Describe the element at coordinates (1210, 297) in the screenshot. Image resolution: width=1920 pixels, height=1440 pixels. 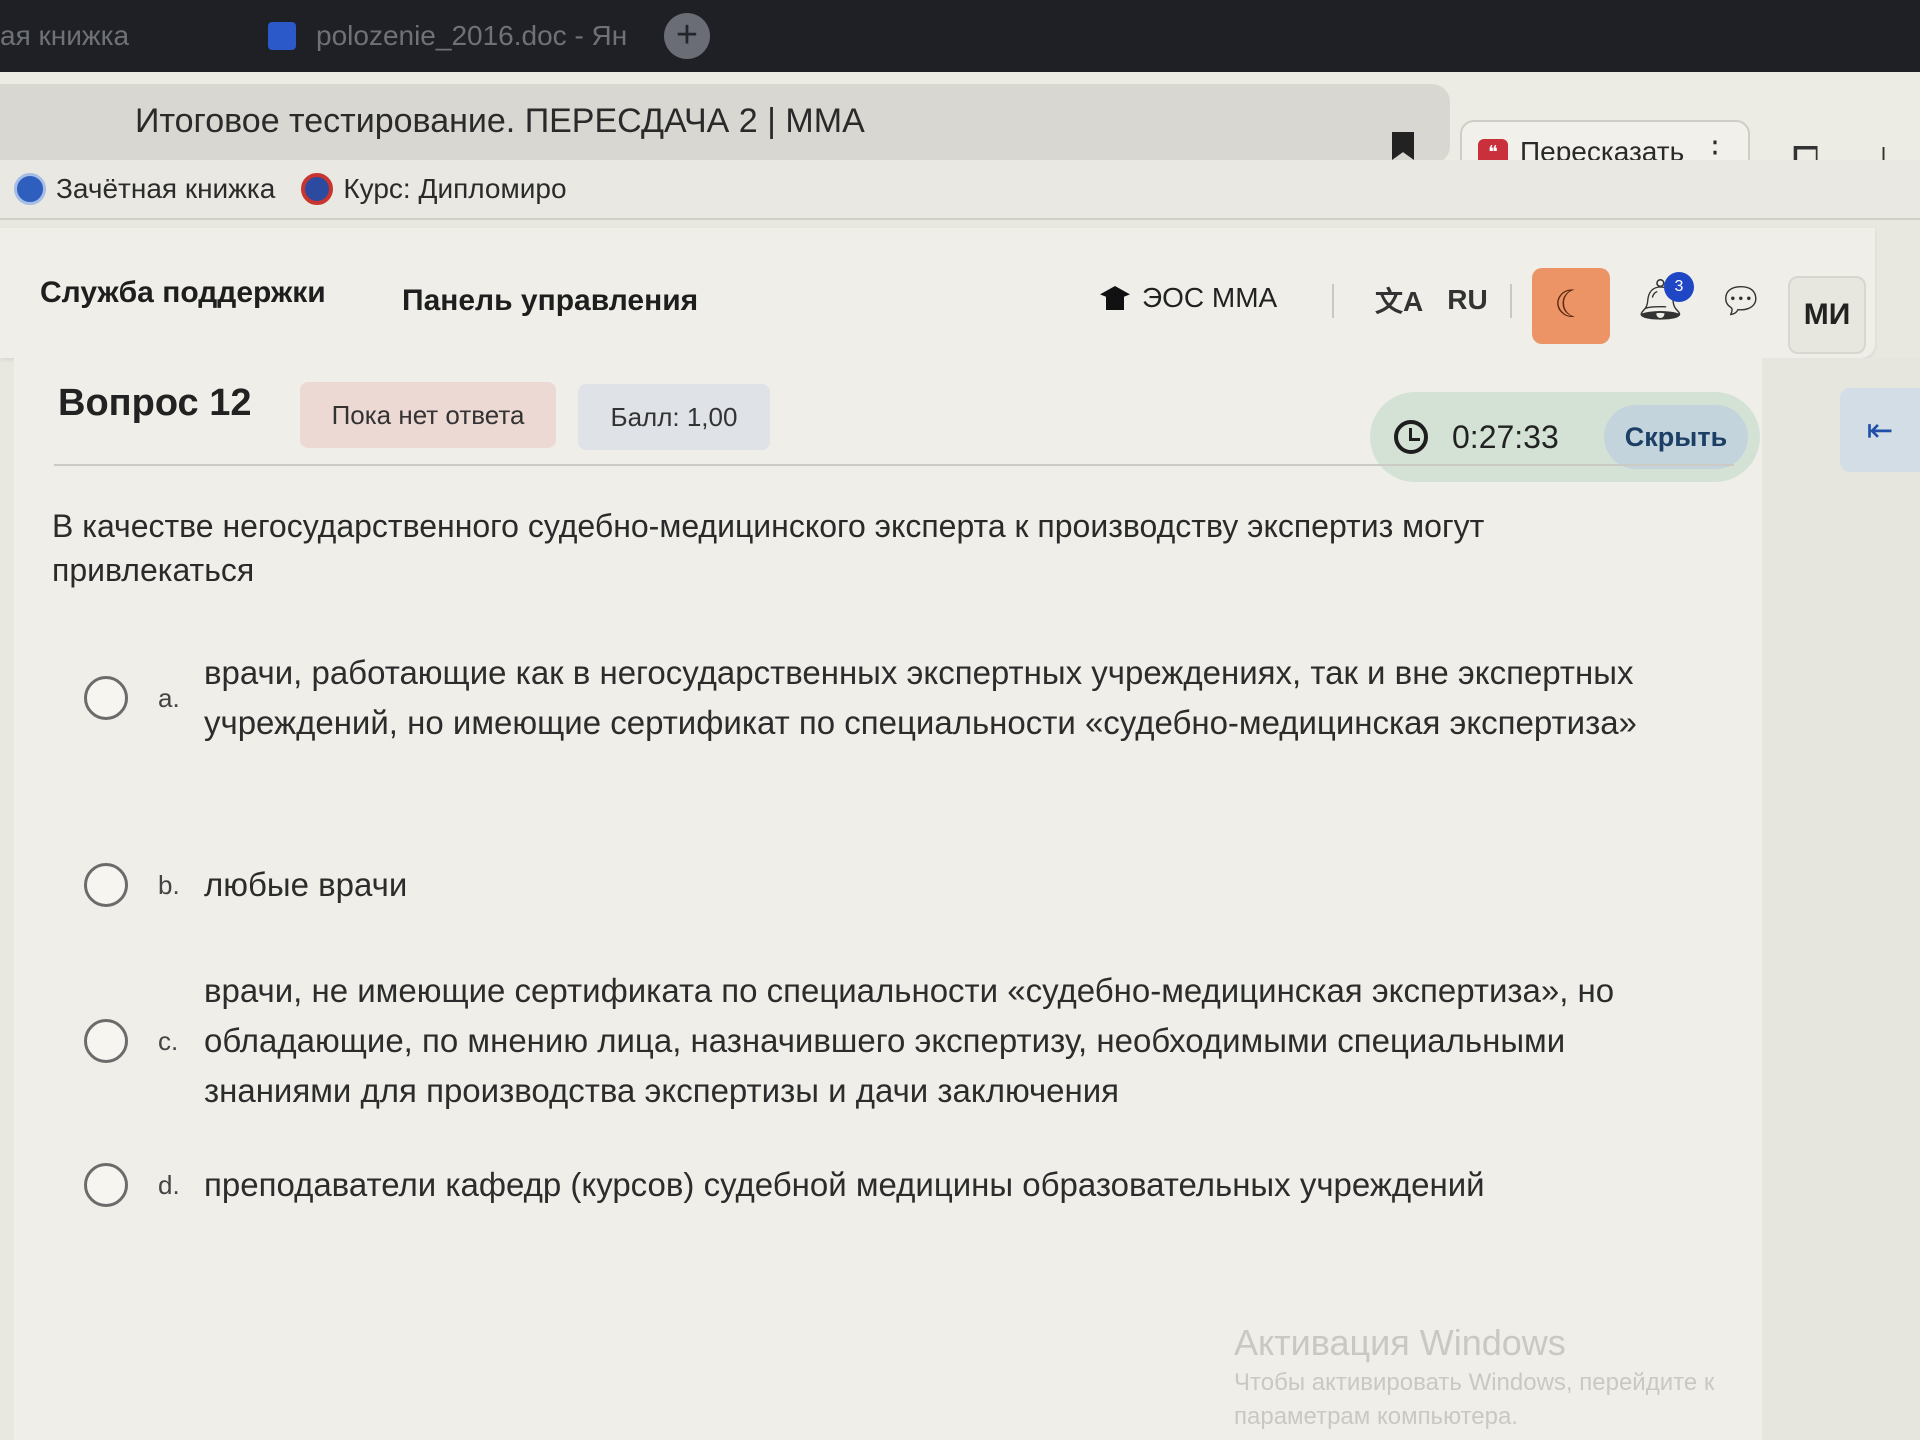
I see `site-label: ЭОС ММА` at that location.